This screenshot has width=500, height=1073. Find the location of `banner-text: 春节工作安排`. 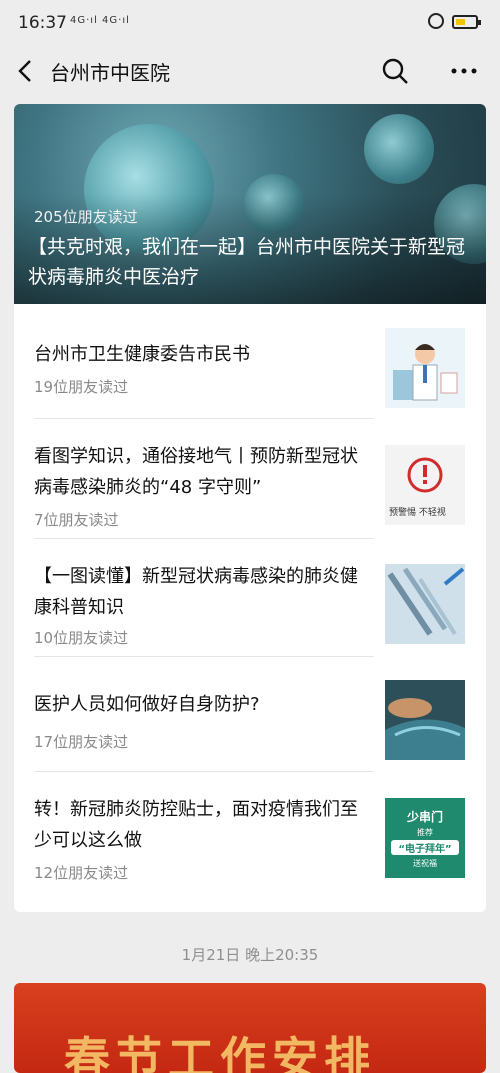

banner-text: 春节工作安排 is located at coordinates (220, 1052).